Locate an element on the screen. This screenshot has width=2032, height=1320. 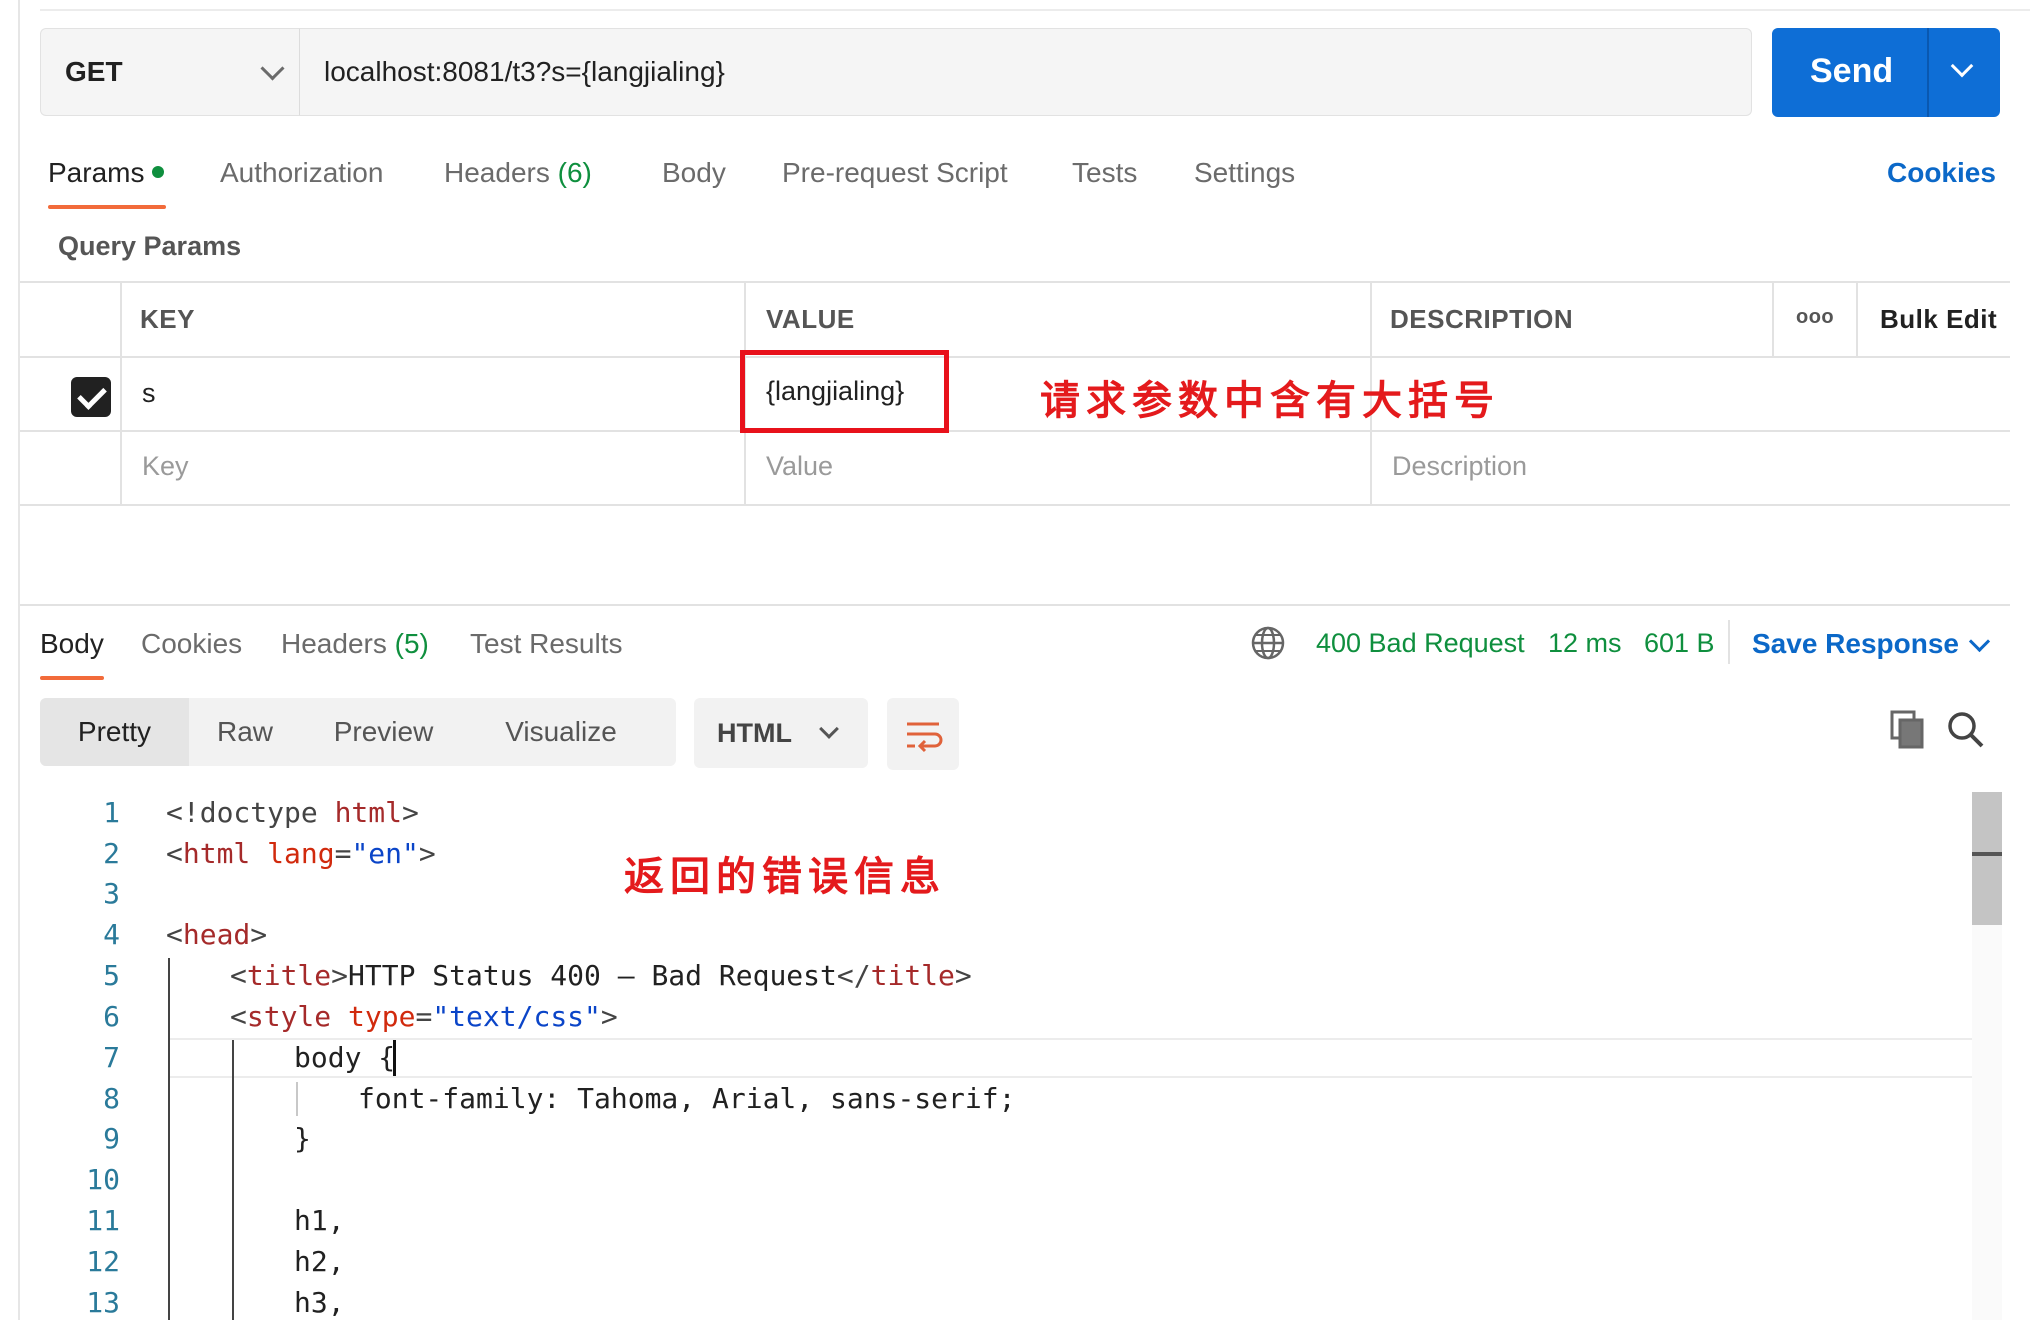
response-size: 601 B is located at coordinates (1679, 643).